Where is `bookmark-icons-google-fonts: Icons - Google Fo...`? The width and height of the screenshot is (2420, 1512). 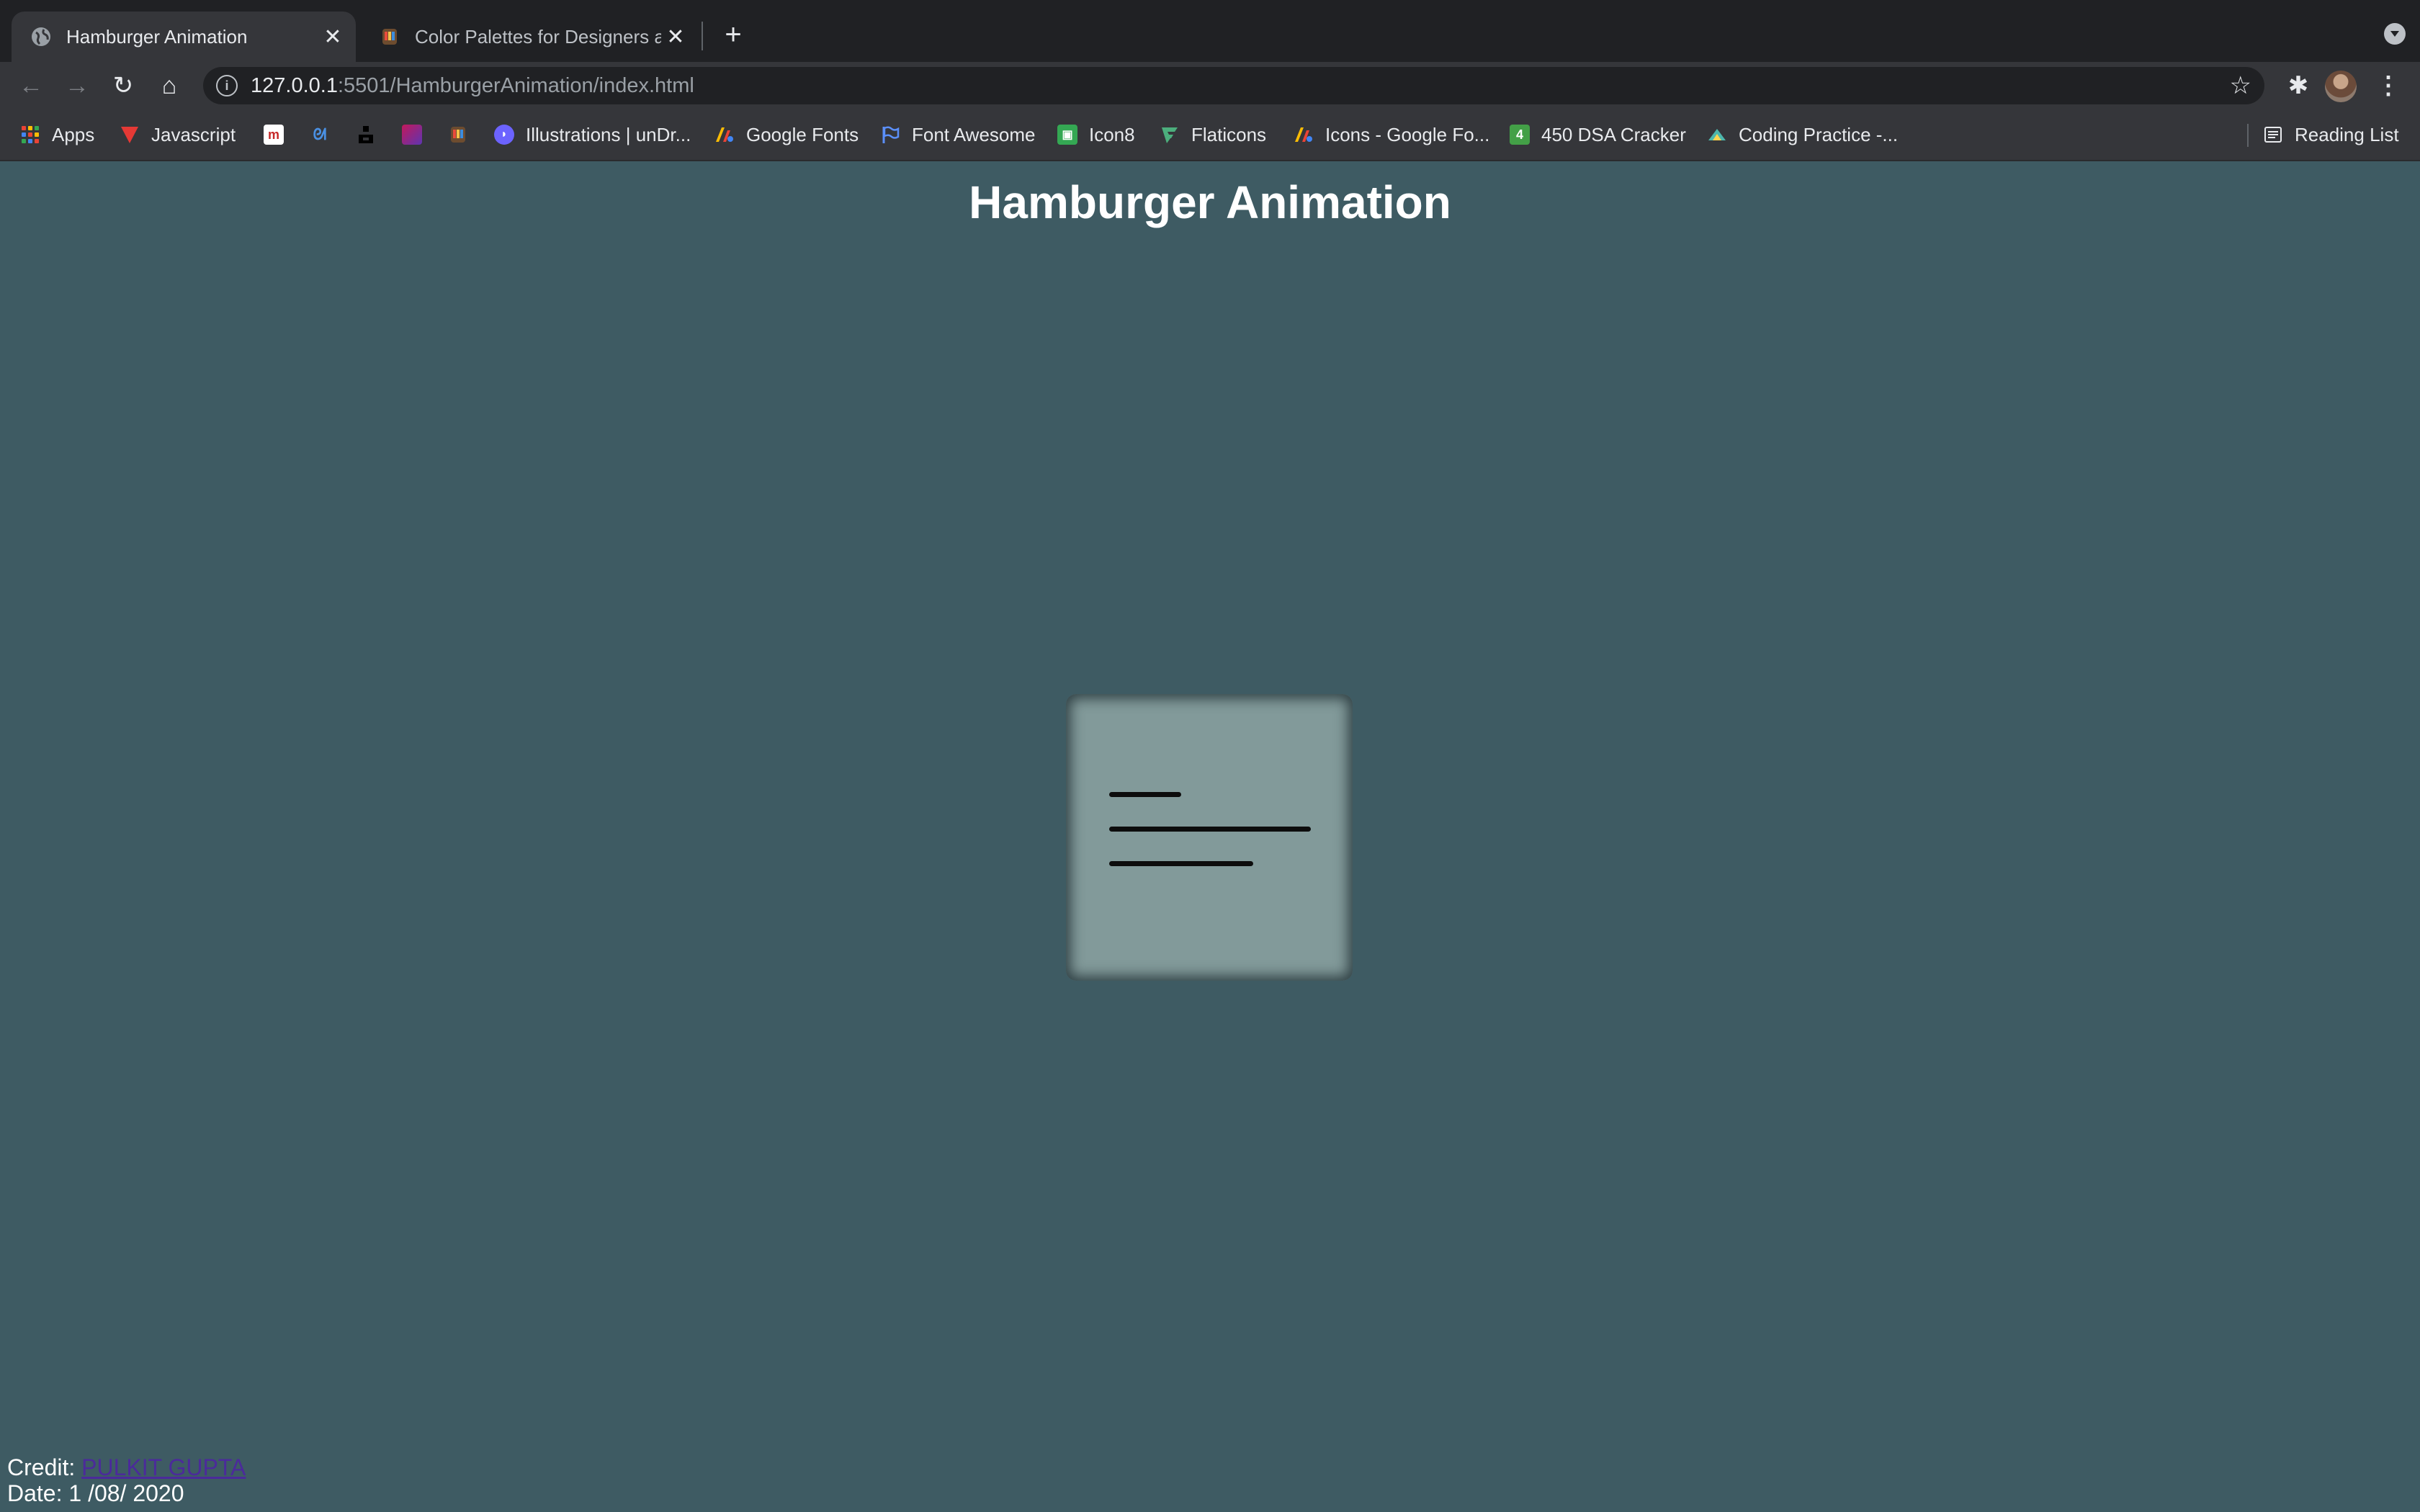 bookmark-icons-google-fonts: Icons - Google Fo... is located at coordinates (1391, 134).